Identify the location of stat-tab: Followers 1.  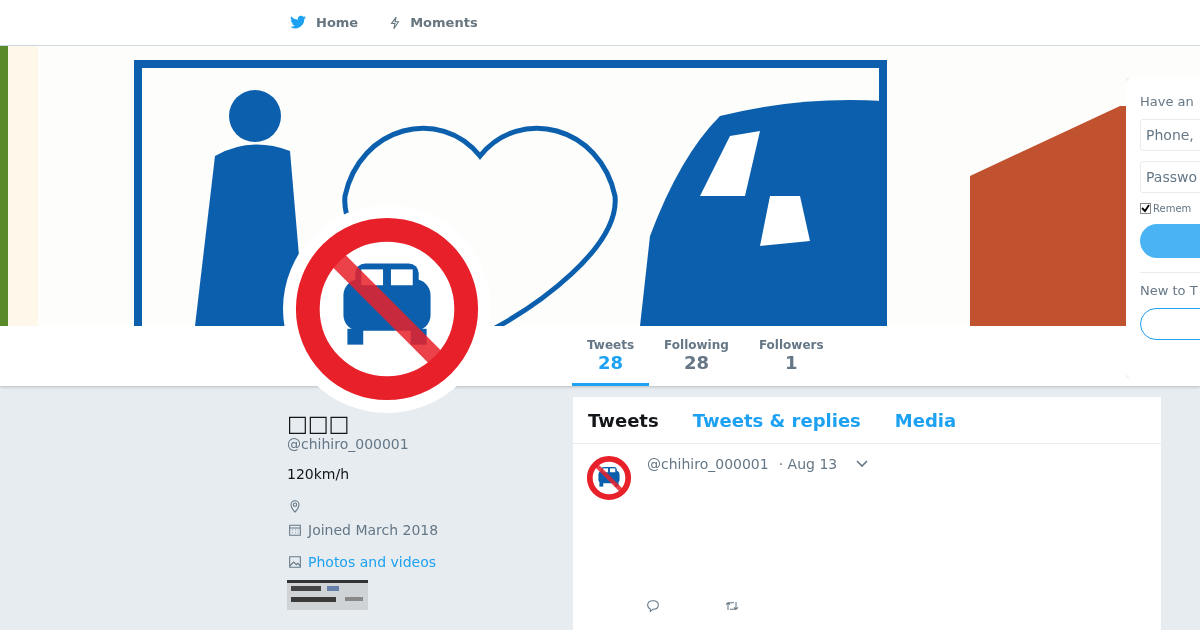
(791, 356).